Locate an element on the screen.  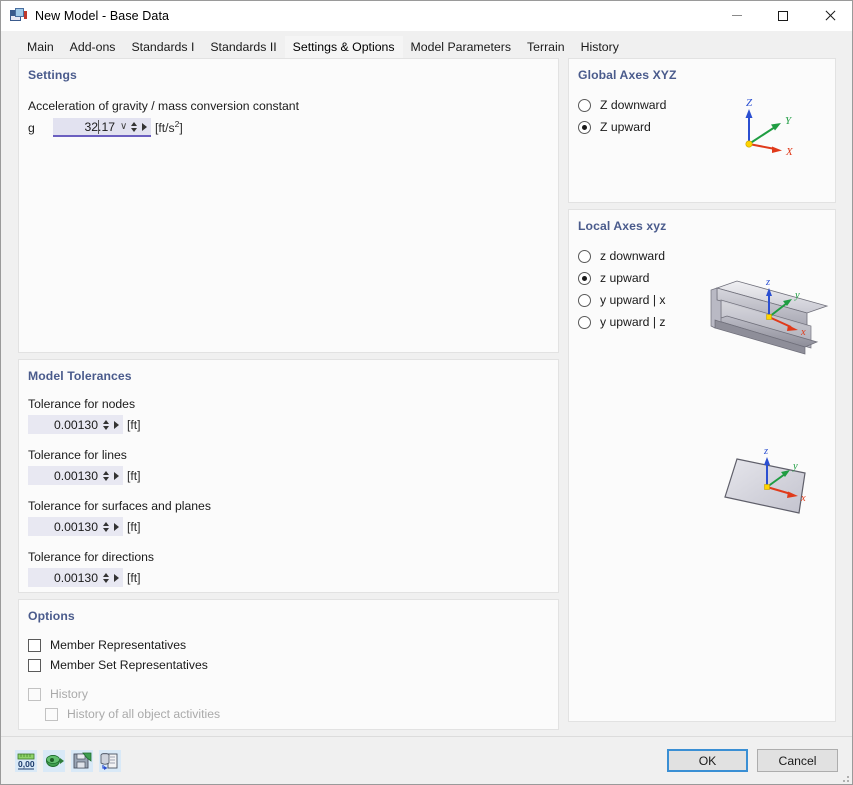
tab-add-ons: Add-ons is located at coordinates (93, 47).